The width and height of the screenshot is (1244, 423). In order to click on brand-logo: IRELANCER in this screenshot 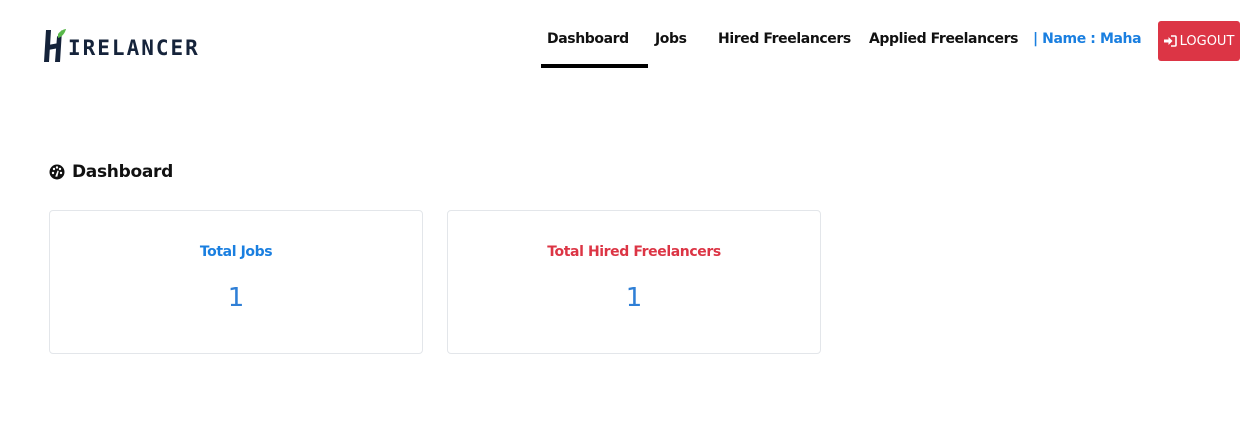, I will do `click(122, 46)`.